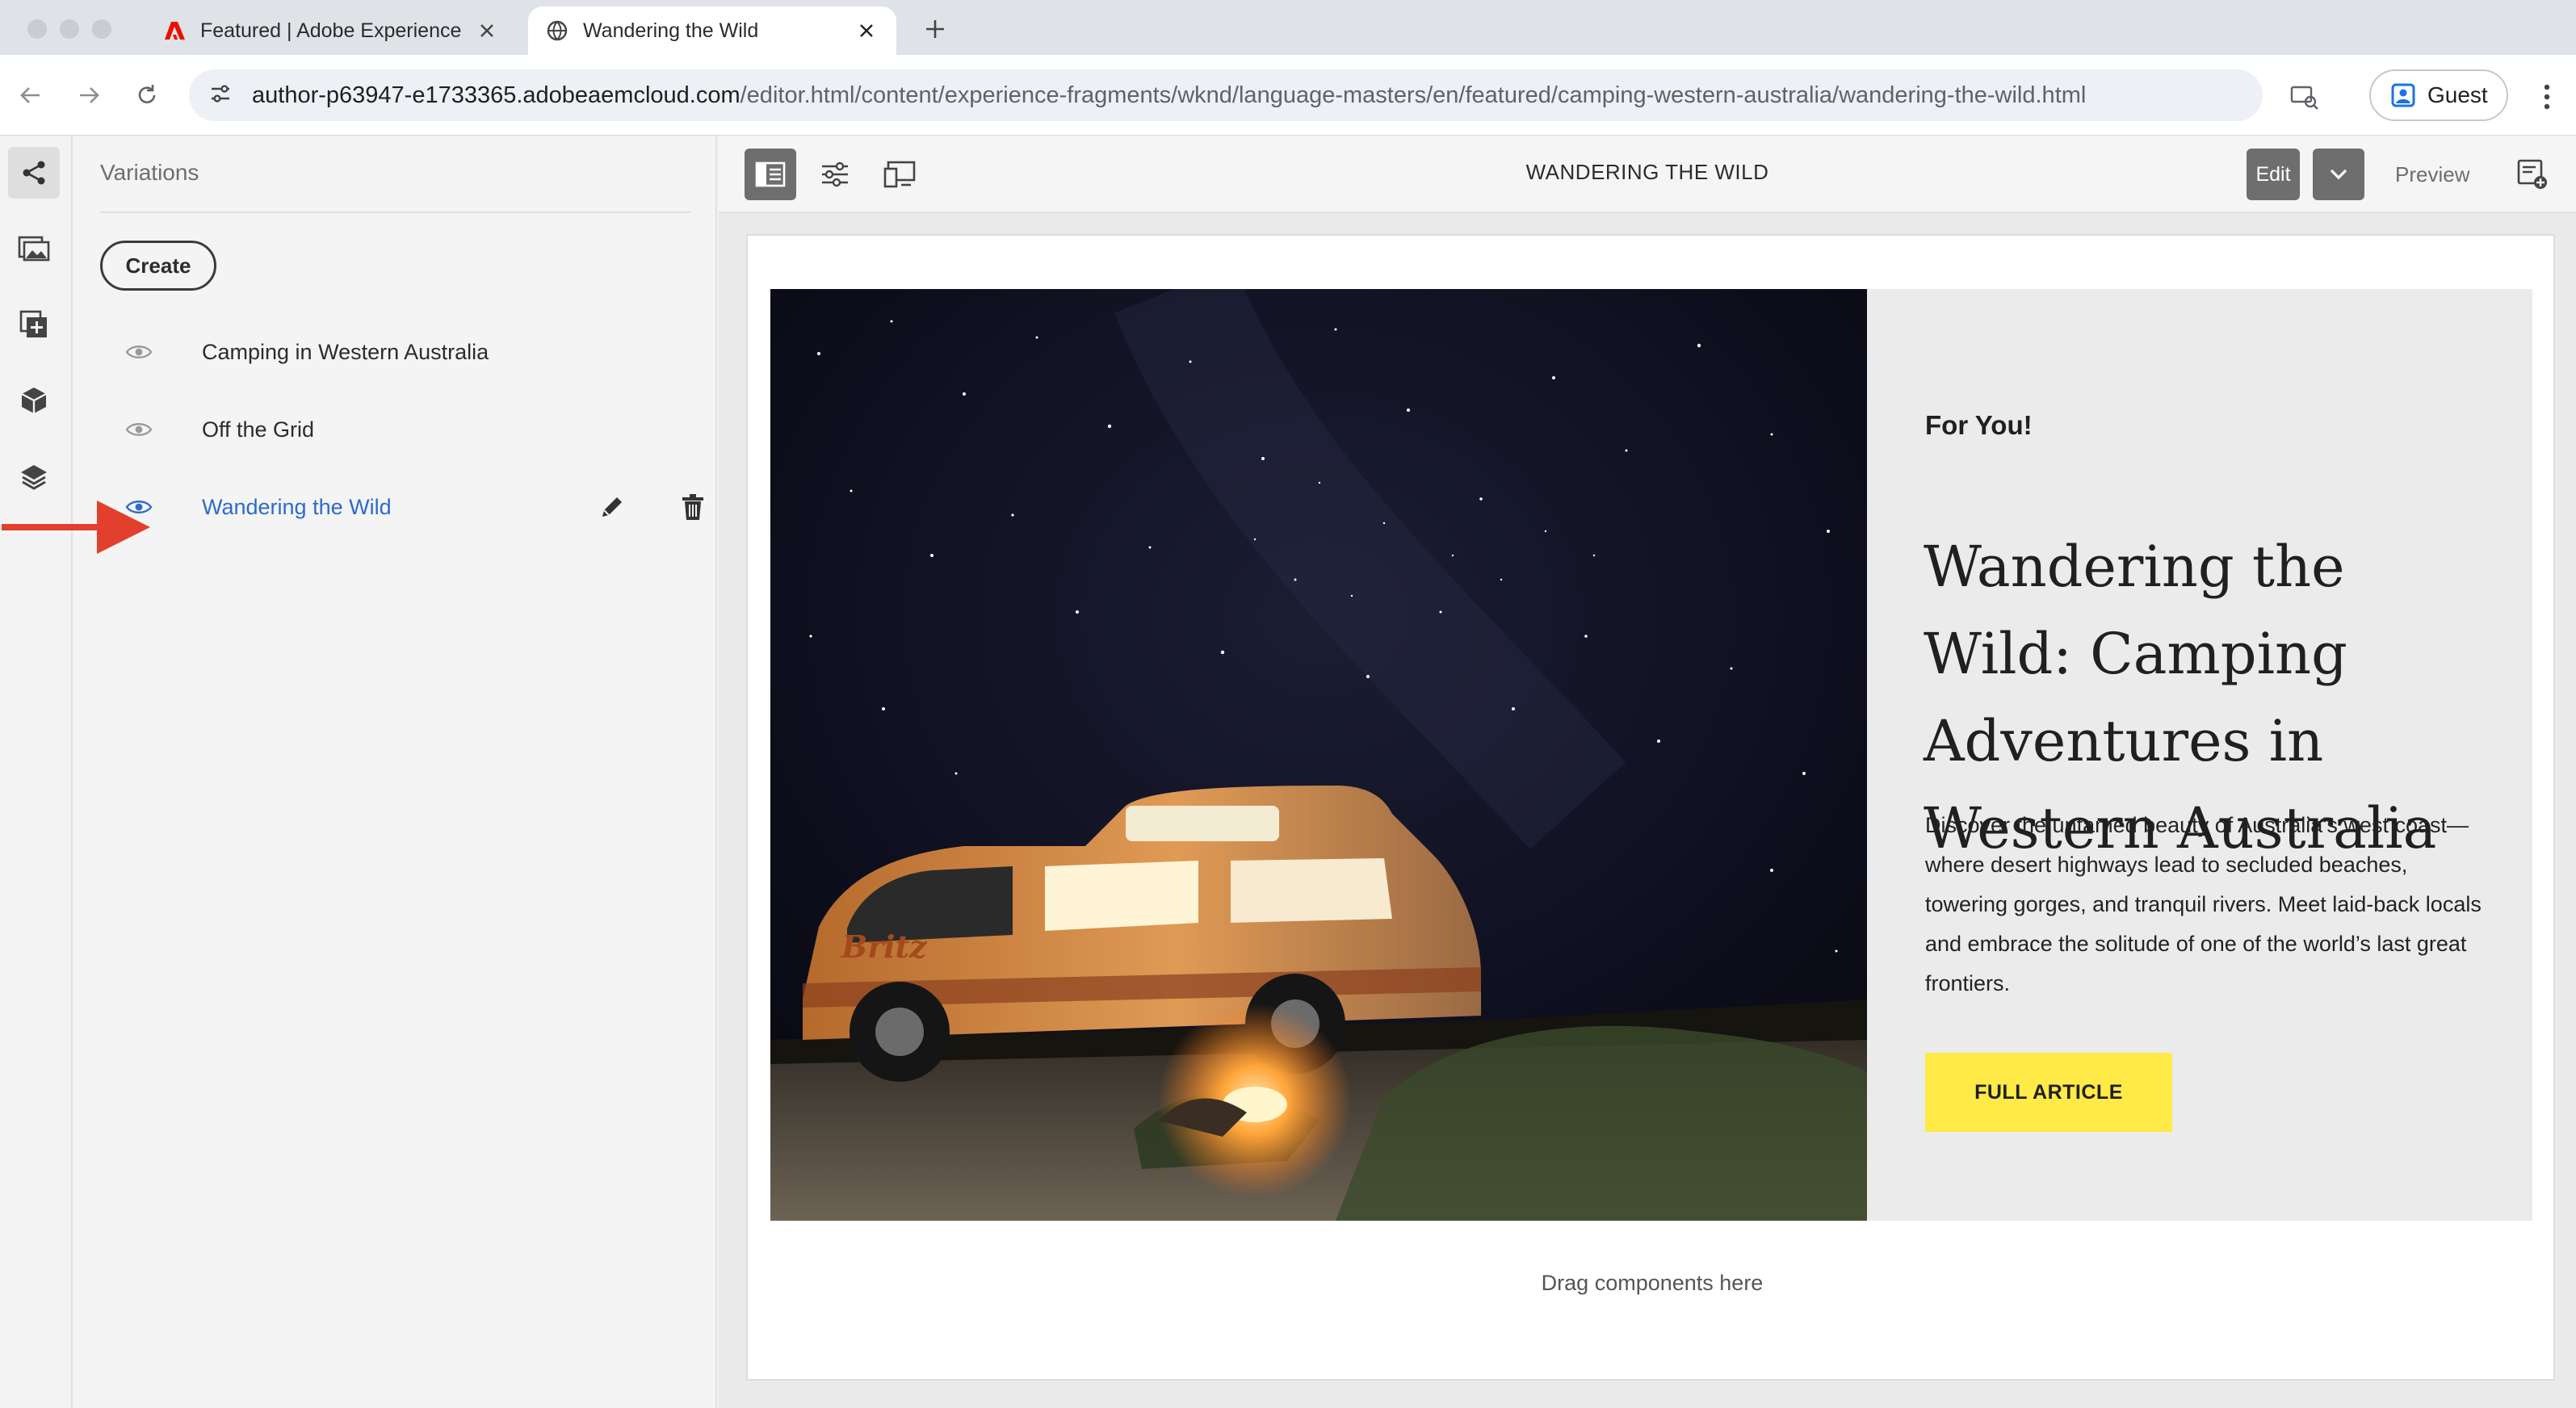 This screenshot has height=1408, width=2576. What do you see at coordinates (34, 476) in the screenshot?
I see `layers-icon` at bounding box center [34, 476].